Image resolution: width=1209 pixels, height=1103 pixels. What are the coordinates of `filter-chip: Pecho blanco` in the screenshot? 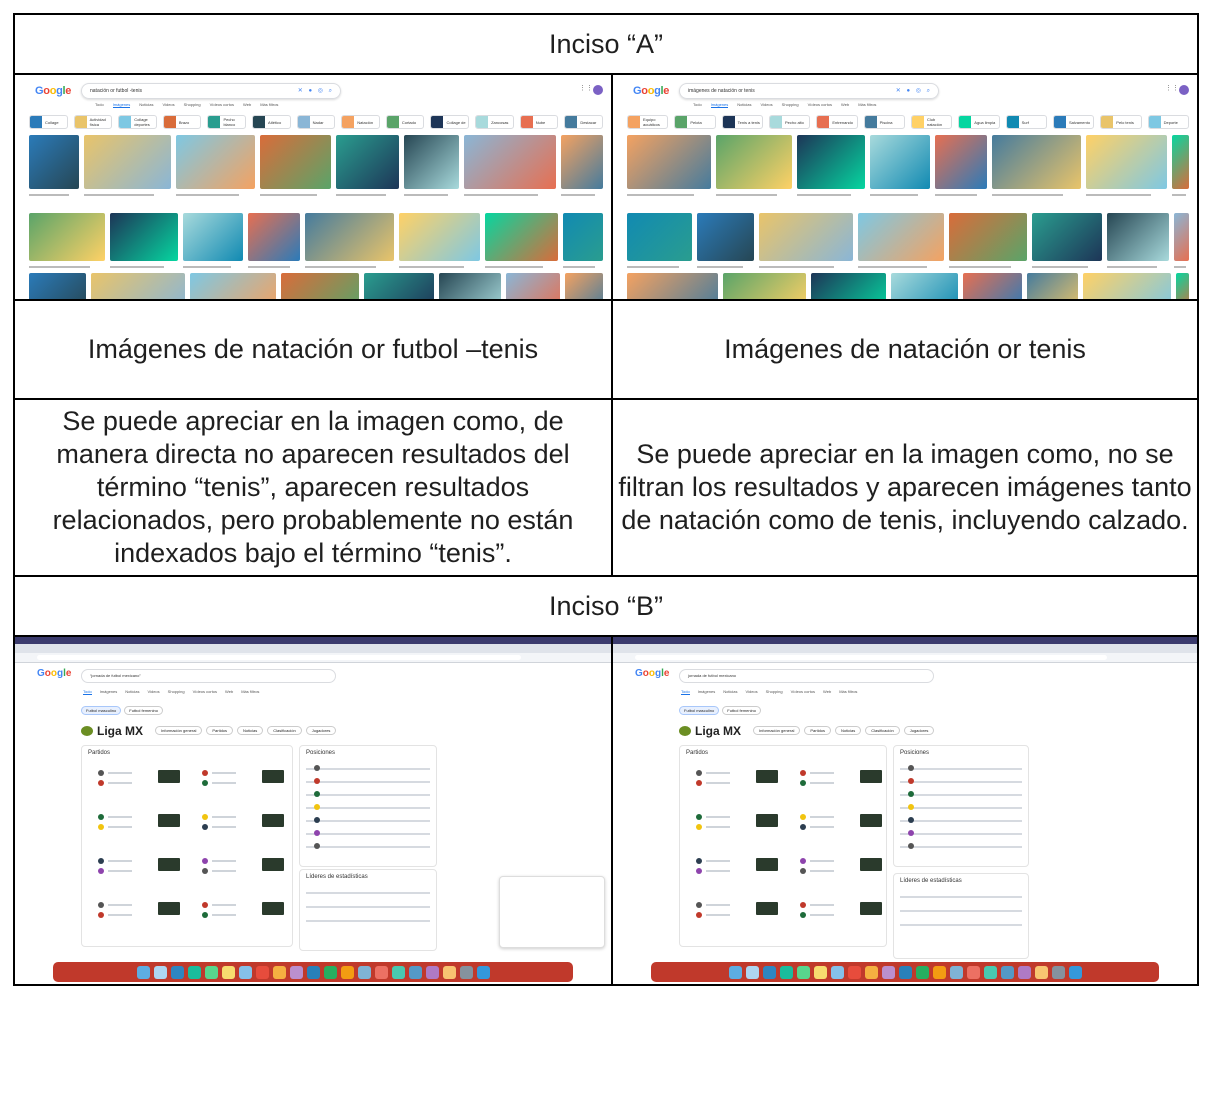 It's located at (227, 122).